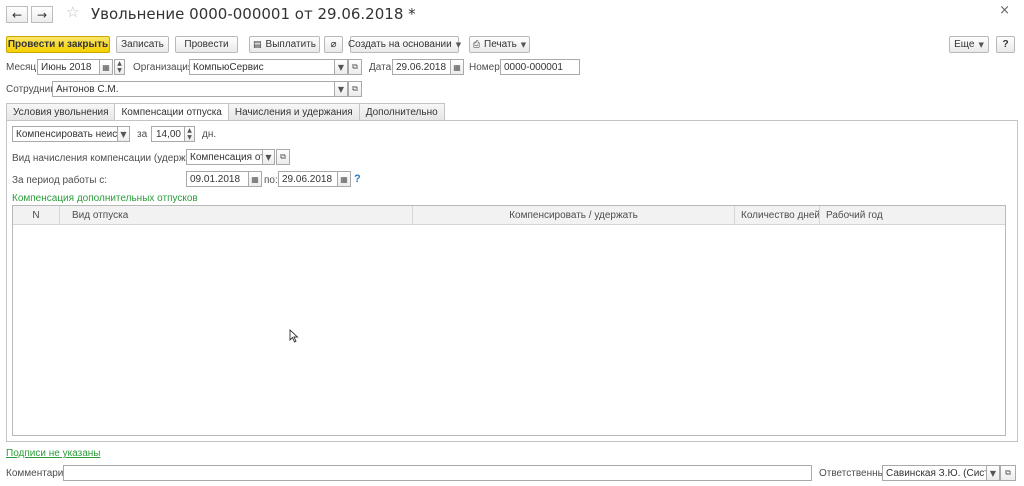 The image size is (1024, 486). What do you see at coordinates (540, 67) in the screenshot?
I see `number-field: 0000-000001` at bounding box center [540, 67].